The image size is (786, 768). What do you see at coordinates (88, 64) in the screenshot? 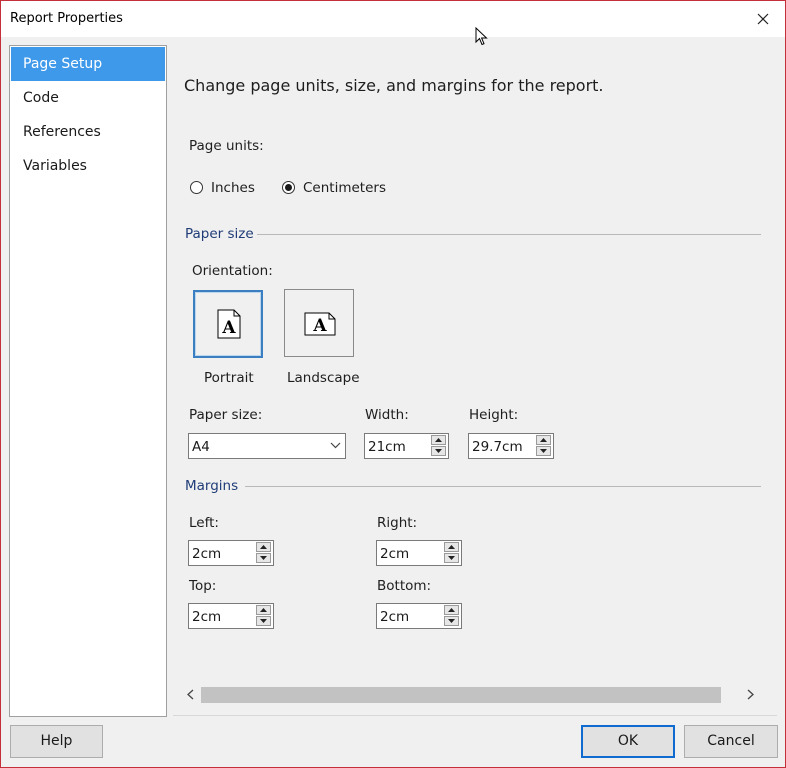
I see `sidebar-item-page-setup: Page Setup` at bounding box center [88, 64].